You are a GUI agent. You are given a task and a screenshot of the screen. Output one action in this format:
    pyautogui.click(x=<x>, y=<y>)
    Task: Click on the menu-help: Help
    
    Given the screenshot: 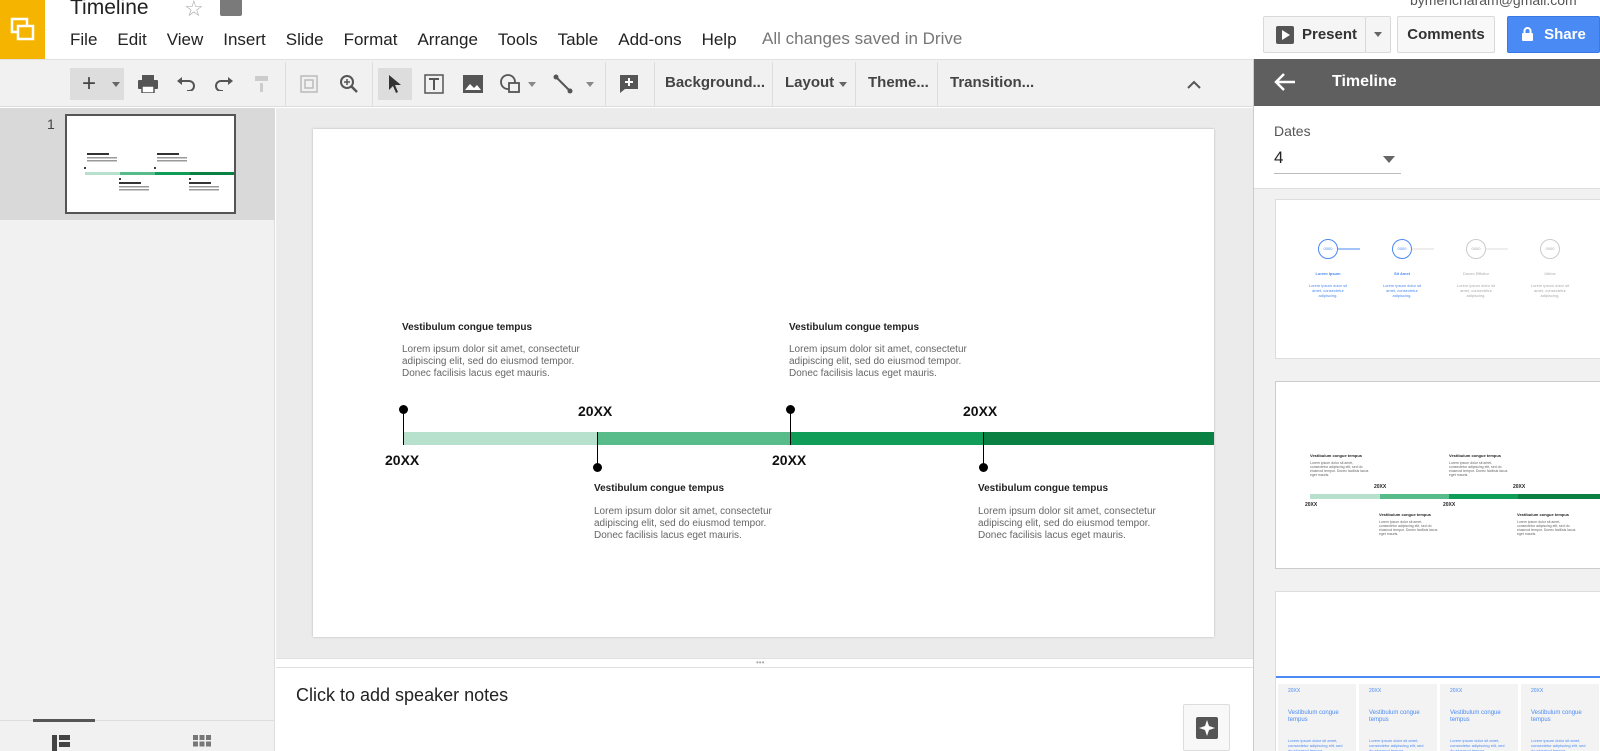 What is the action you would take?
    pyautogui.click(x=719, y=40)
    